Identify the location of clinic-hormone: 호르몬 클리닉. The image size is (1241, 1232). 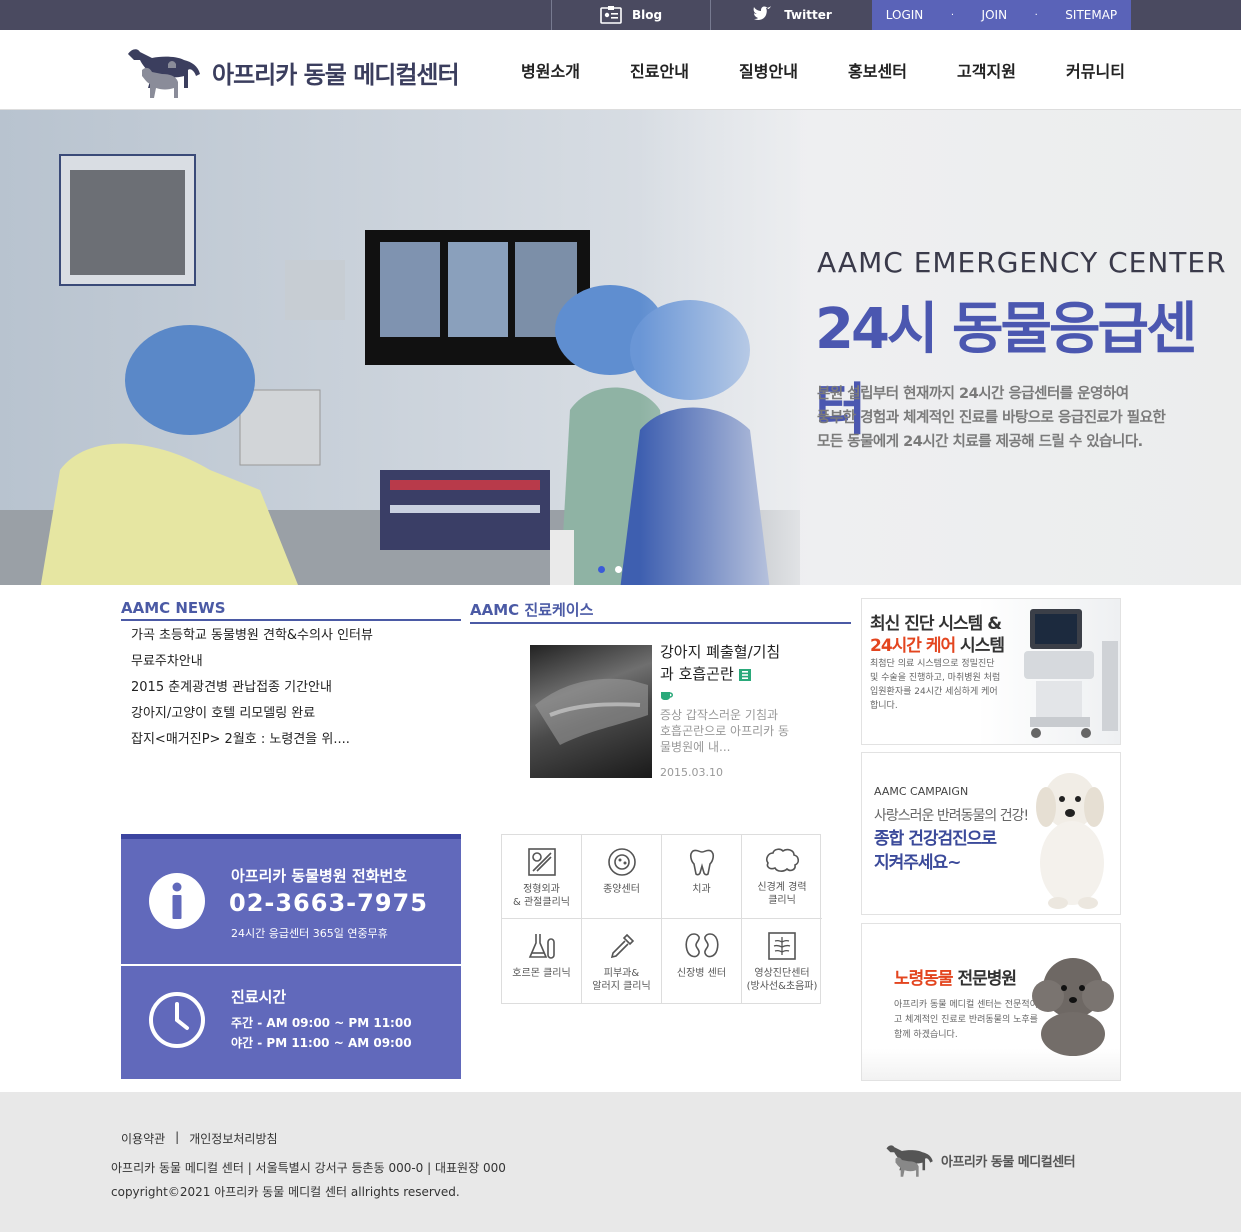
(542, 961).